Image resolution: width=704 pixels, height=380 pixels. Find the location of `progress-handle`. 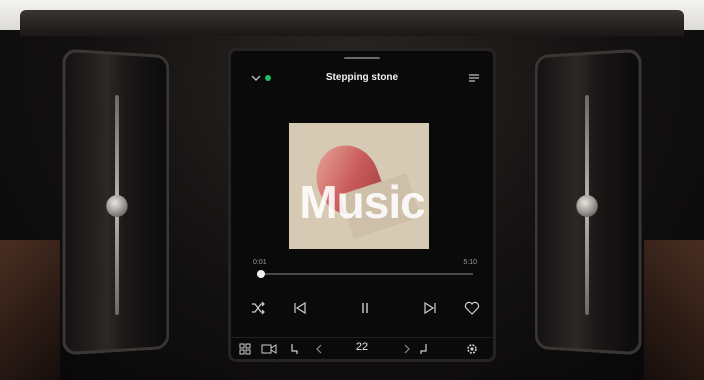

progress-handle is located at coordinates (261, 274).